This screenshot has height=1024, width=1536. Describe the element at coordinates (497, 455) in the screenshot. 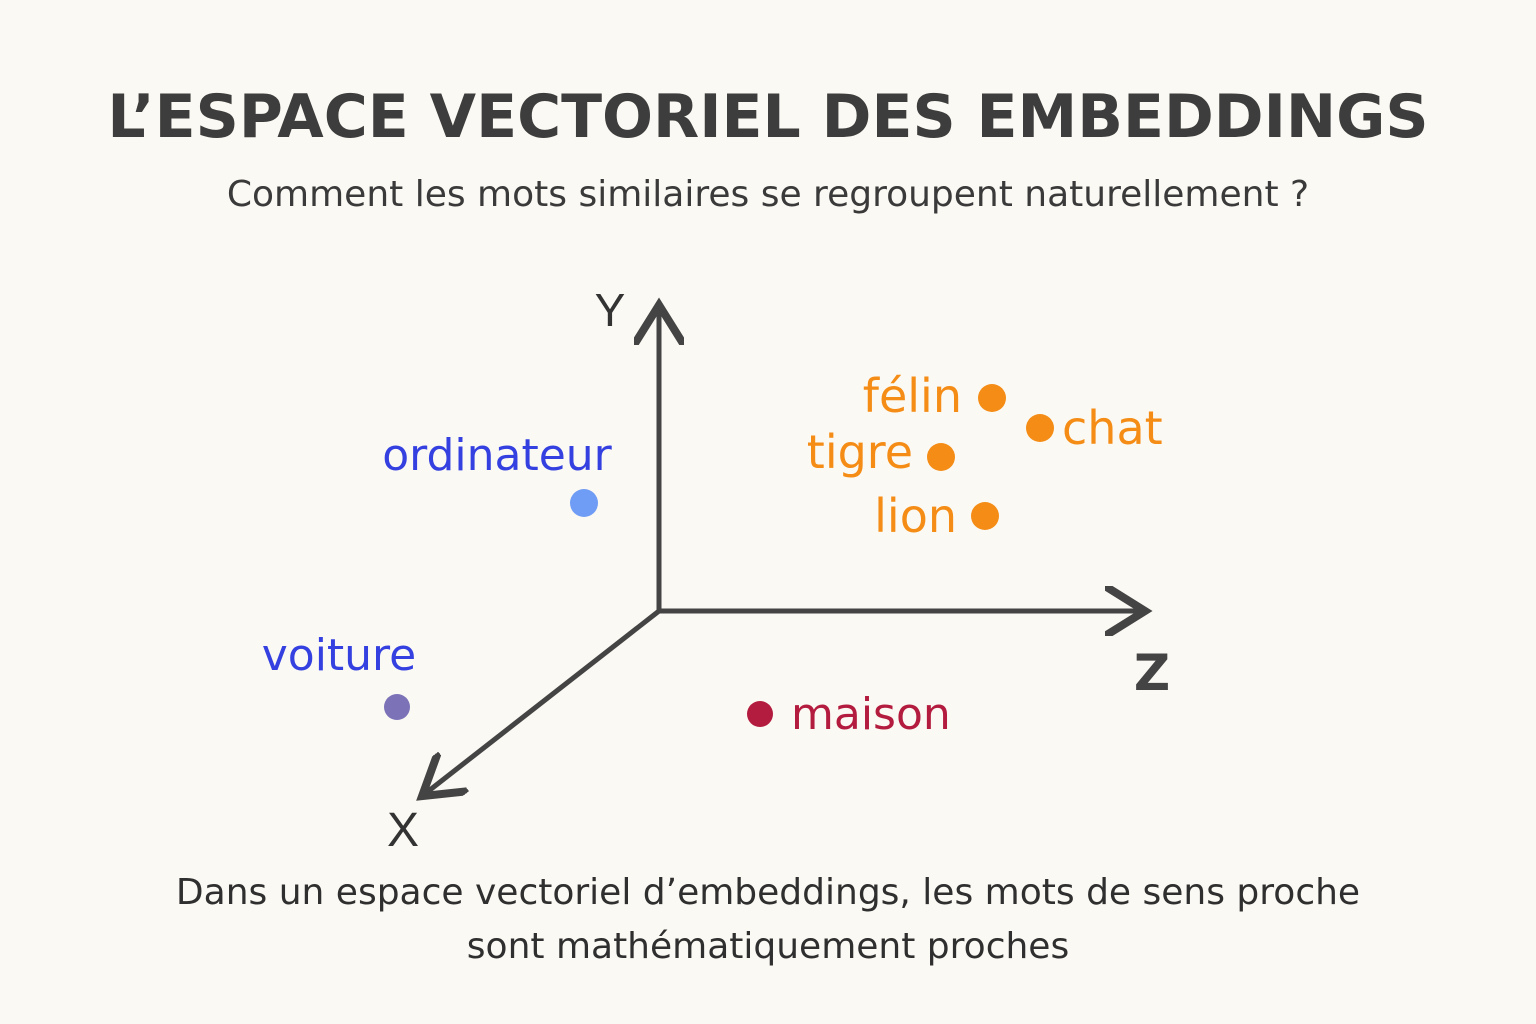

I see `ordinateur-label: ordinateur` at that location.